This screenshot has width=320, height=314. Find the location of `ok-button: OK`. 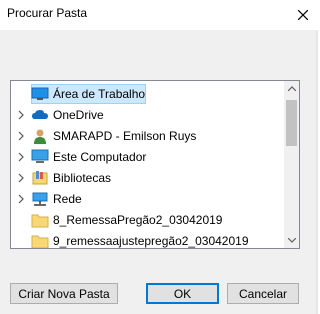

ok-button: OK is located at coordinates (182, 293).